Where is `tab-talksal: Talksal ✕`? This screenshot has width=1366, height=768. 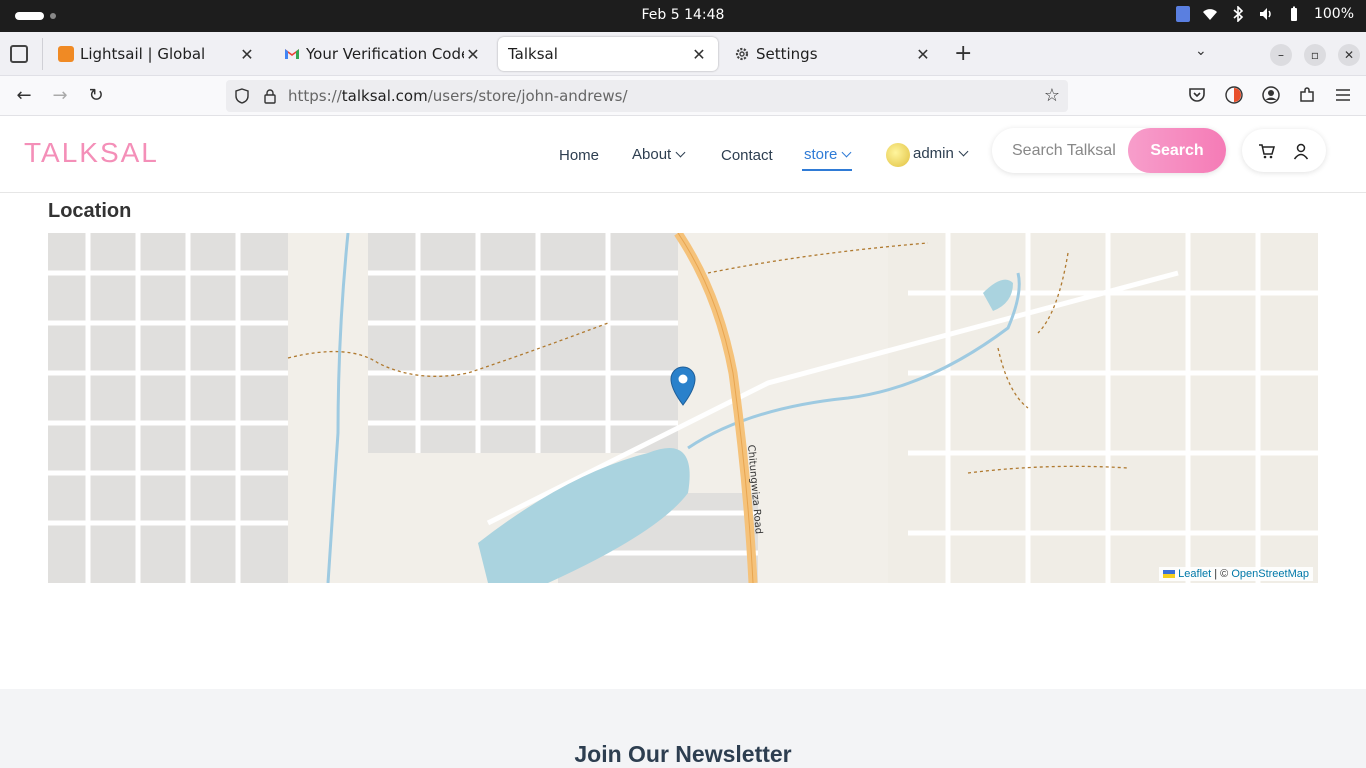
tab-talksal: Talksal ✕ is located at coordinates (608, 54).